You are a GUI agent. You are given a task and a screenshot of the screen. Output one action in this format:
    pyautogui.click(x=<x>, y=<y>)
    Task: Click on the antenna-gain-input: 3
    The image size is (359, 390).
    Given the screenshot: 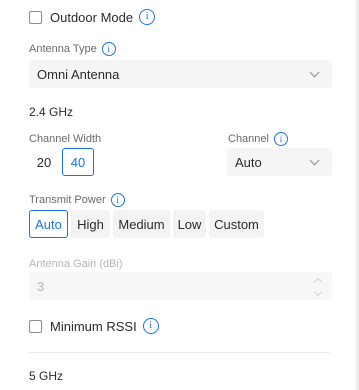 What is the action you would take?
    pyautogui.click(x=180, y=286)
    